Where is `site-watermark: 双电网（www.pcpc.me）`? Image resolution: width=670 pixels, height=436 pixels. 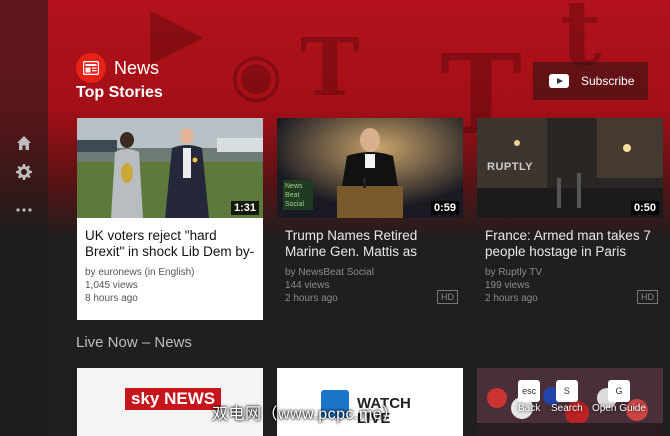 site-watermark: 双电网（www.pcpc.me） is located at coordinates (305, 414).